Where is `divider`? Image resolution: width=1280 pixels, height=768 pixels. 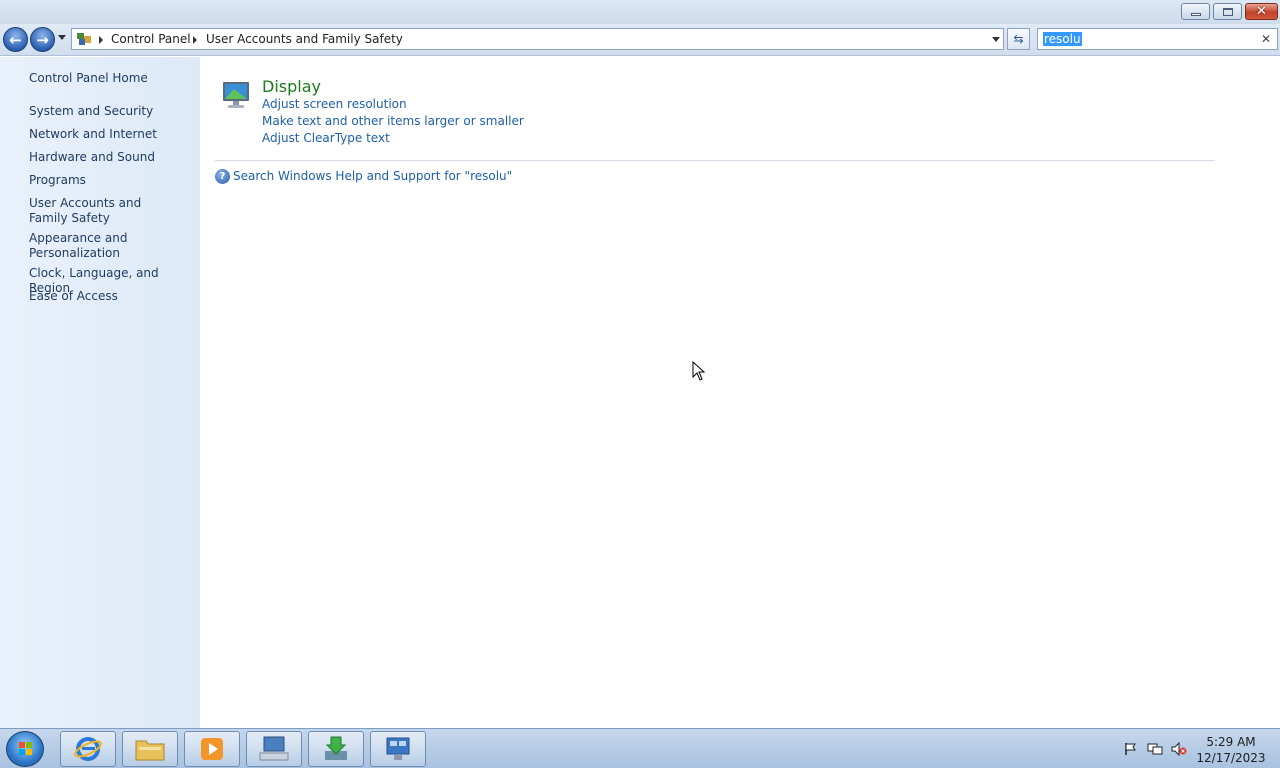
divider is located at coordinates (715, 160).